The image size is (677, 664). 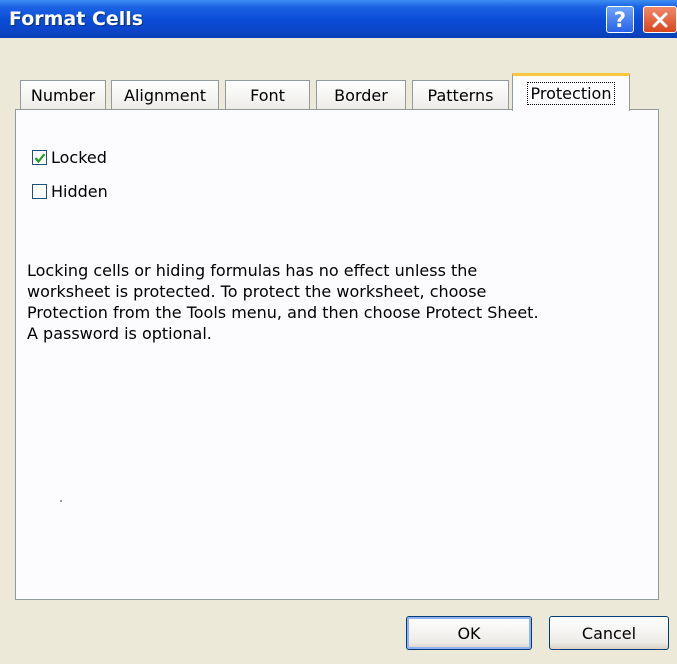 I want to click on locked-option: Locked, so click(x=69, y=157).